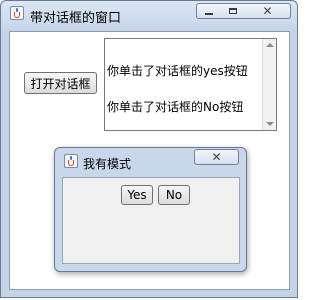 Image resolution: width=320 pixels, height=300 pixels. Describe the element at coordinates (209, 11) in the screenshot. I see `minimize-button` at that location.